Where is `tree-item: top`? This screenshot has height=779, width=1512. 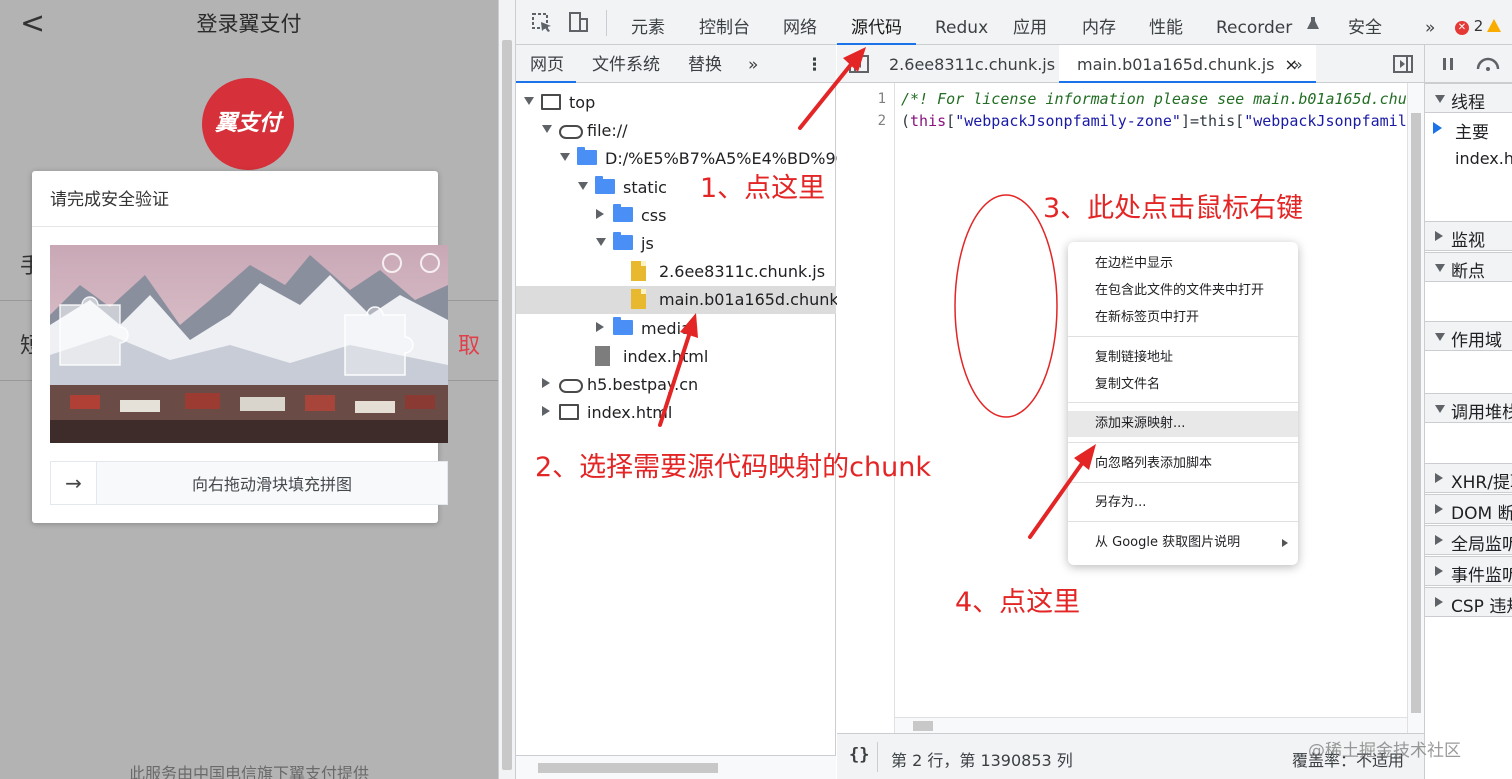 tree-item: top is located at coordinates (676, 103).